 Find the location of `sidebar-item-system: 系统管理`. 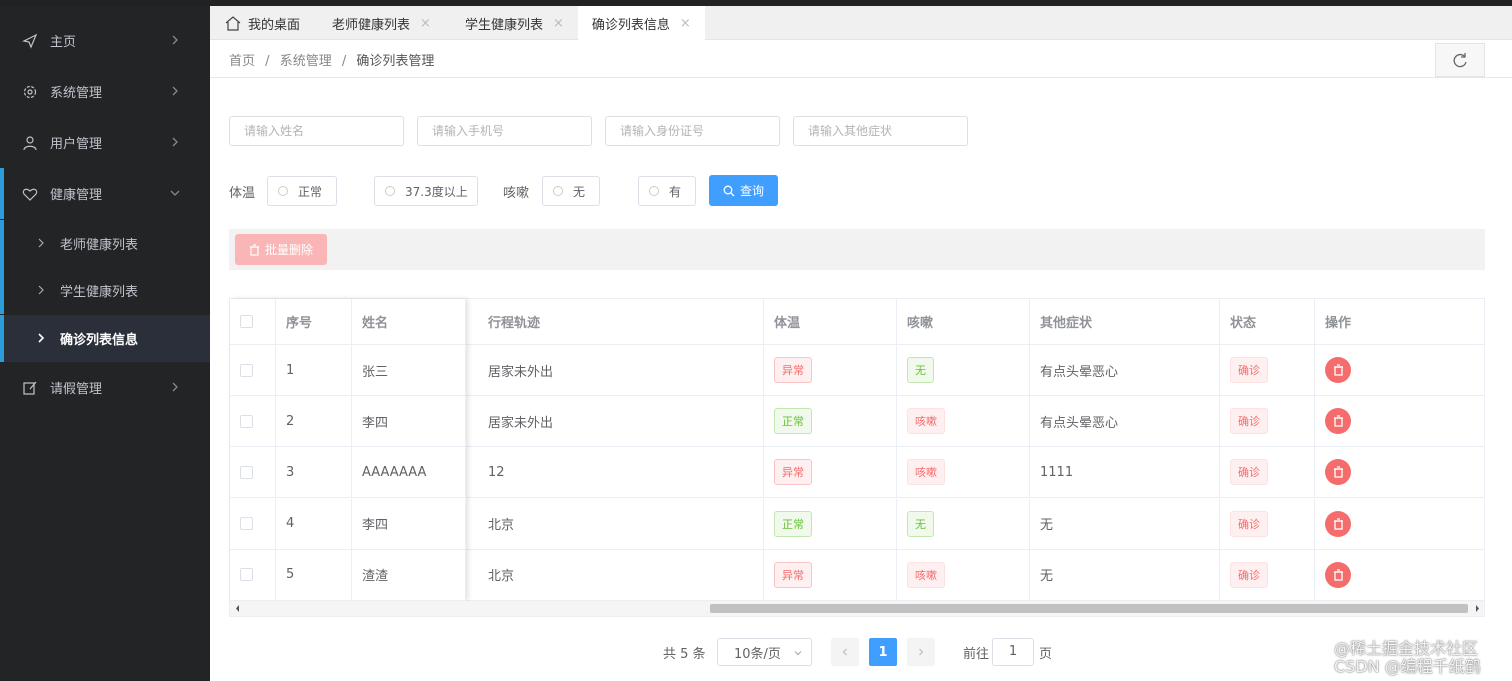

sidebar-item-system: 系统管理 is located at coordinates (105, 91).